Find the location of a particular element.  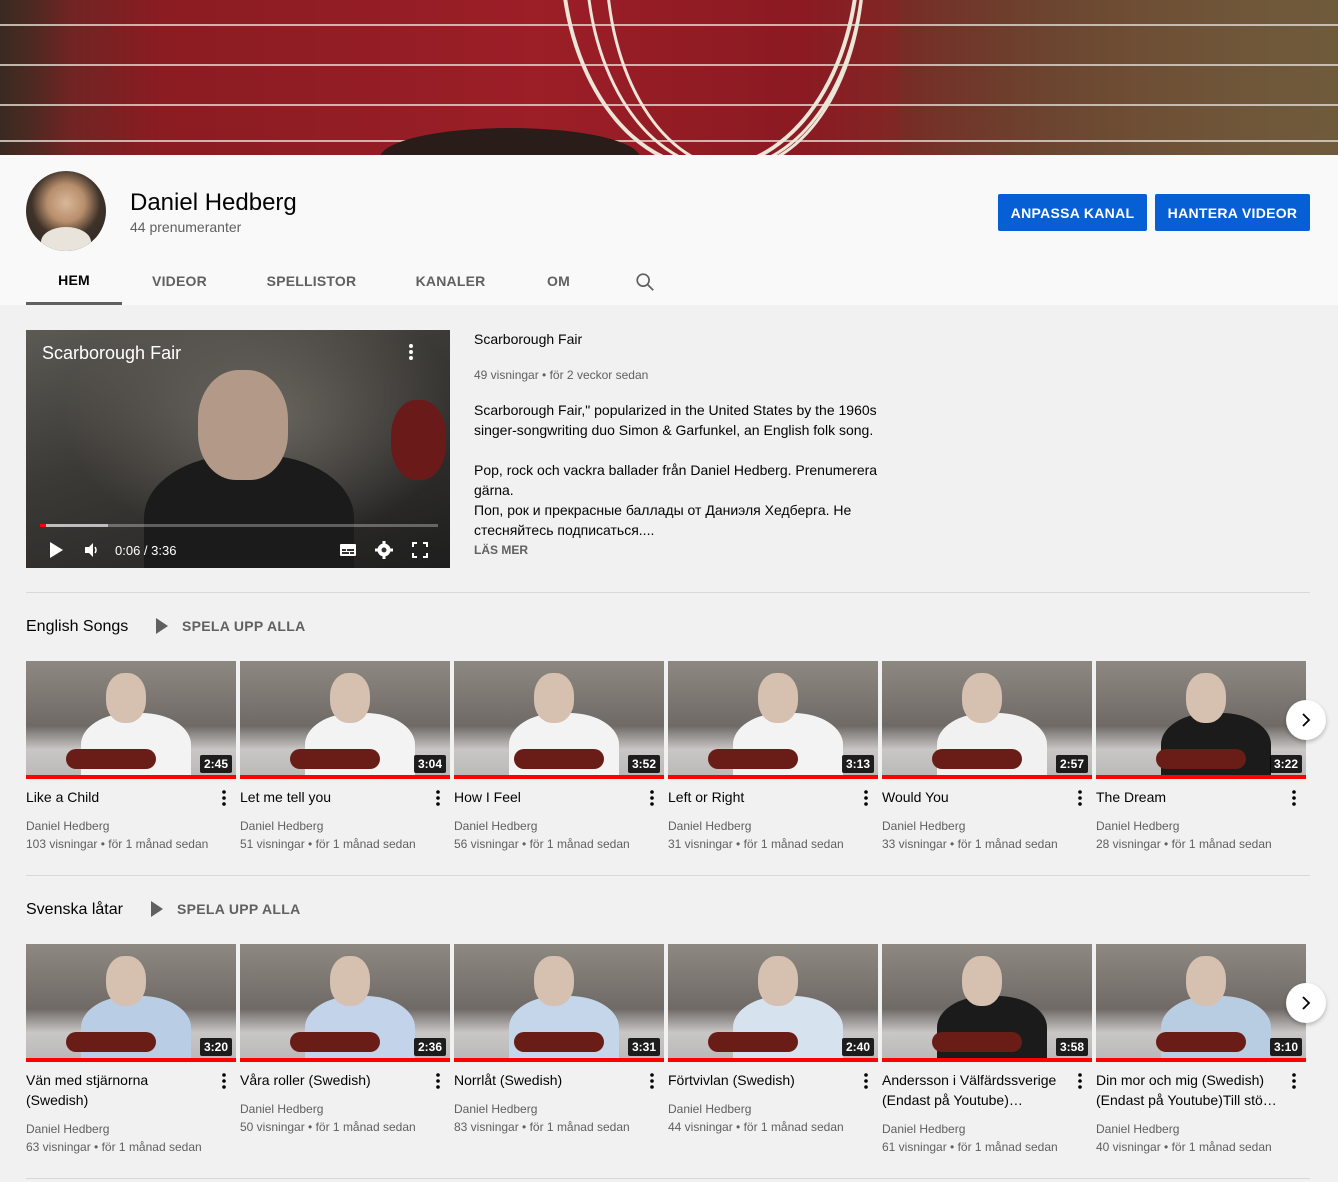

video-thumbnail: 3:13 is located at coordinates (773, 720).